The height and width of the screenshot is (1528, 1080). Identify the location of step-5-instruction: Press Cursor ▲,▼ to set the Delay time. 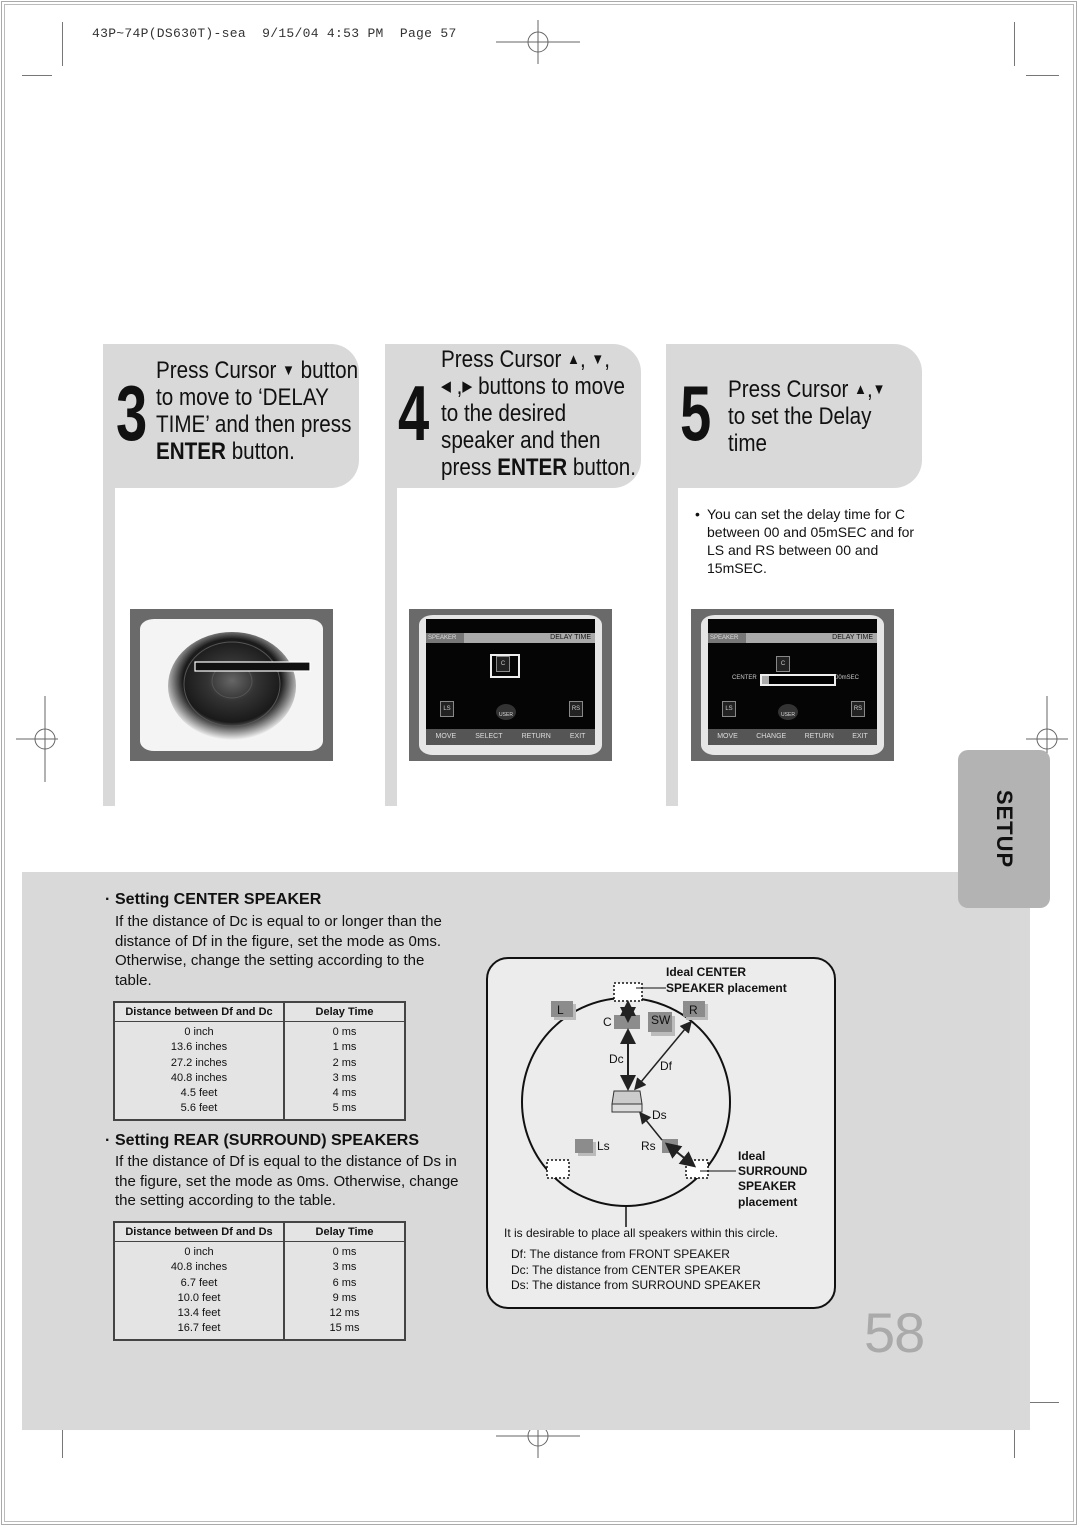
(806, 416).